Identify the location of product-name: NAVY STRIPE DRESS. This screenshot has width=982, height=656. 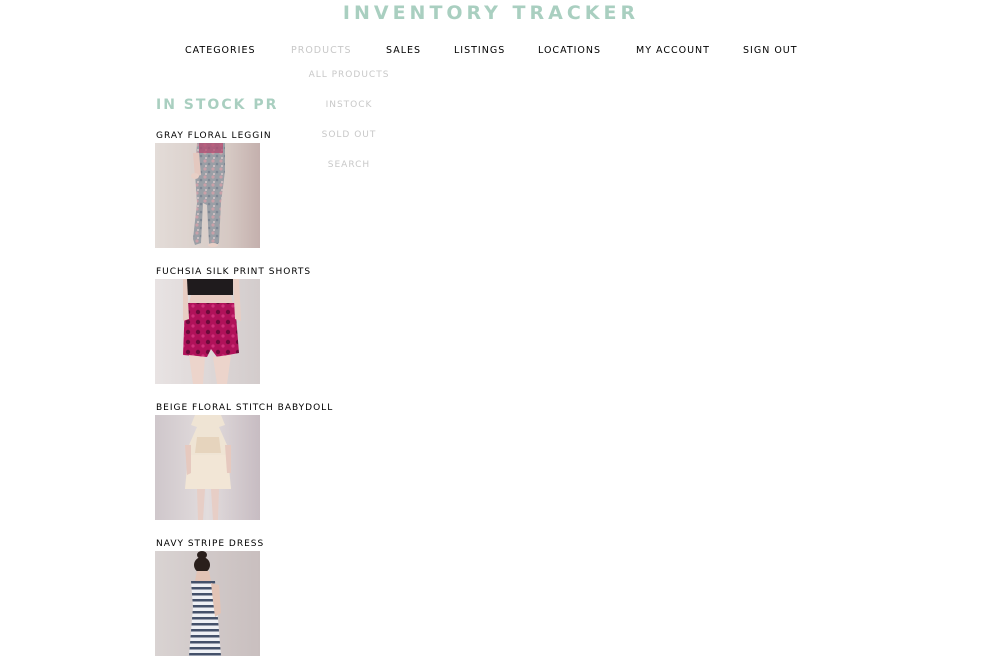
(209, 544).